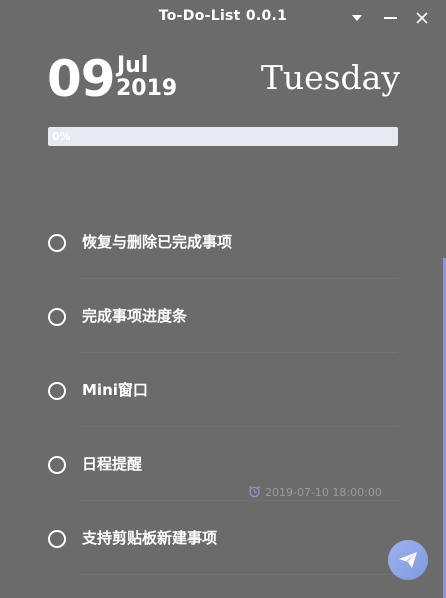 This screenshot has height=598, width=446. I want to click on reminder-time: 2019-07-10 18:00:00, so click(315, 492).